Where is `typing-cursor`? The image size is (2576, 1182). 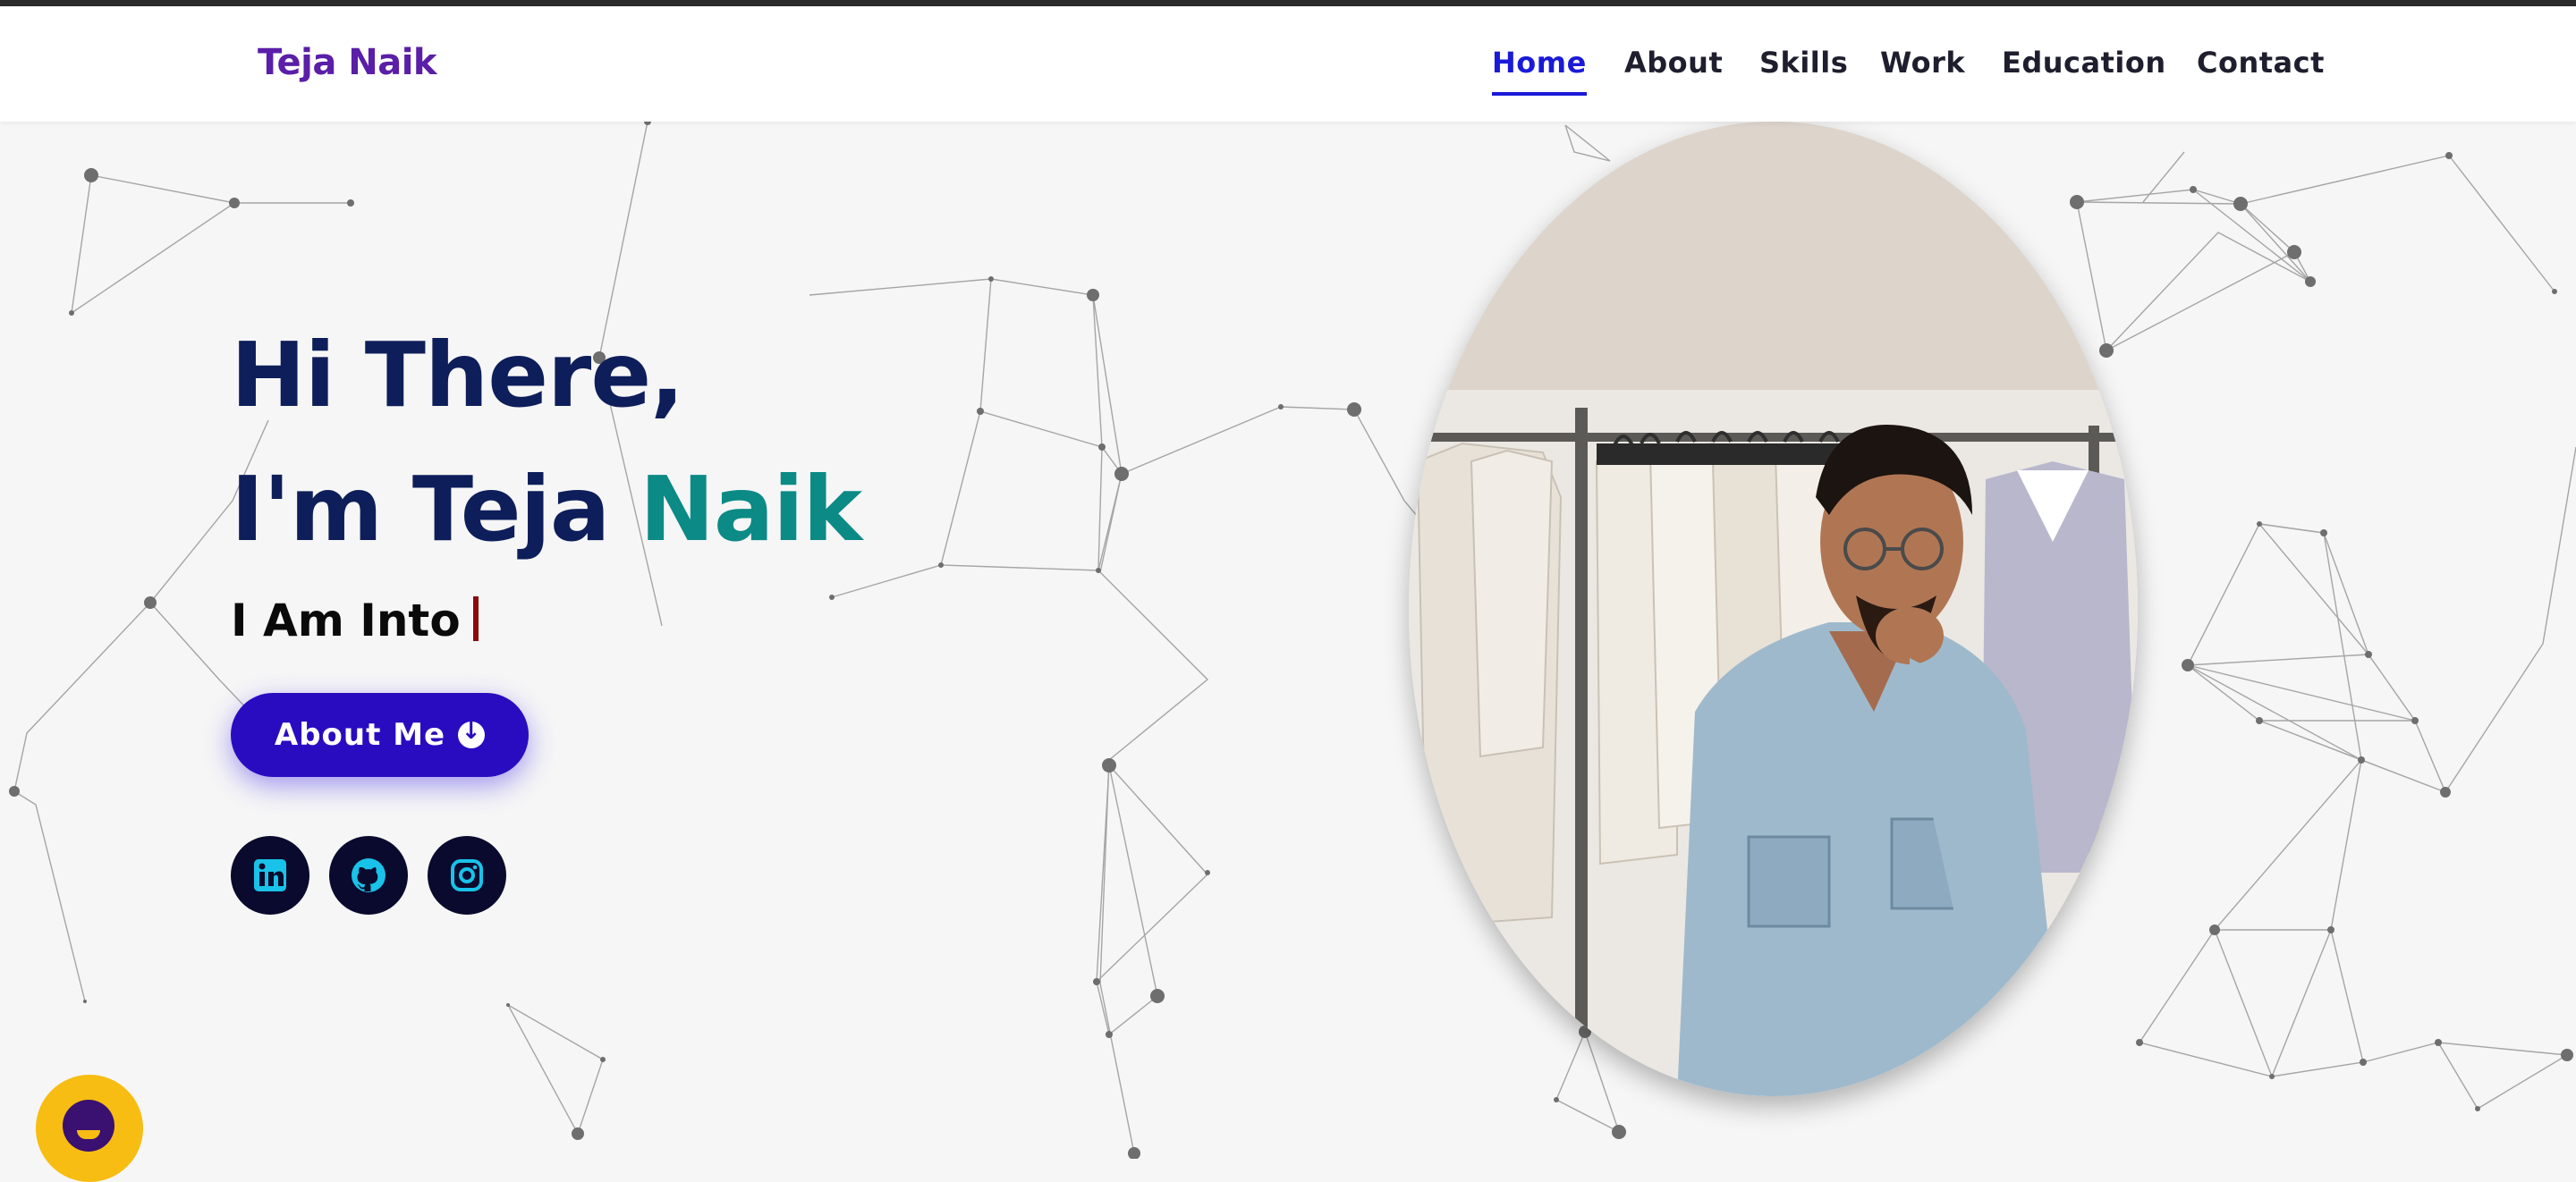
typing-cursor is located at coordinates (475, 618).